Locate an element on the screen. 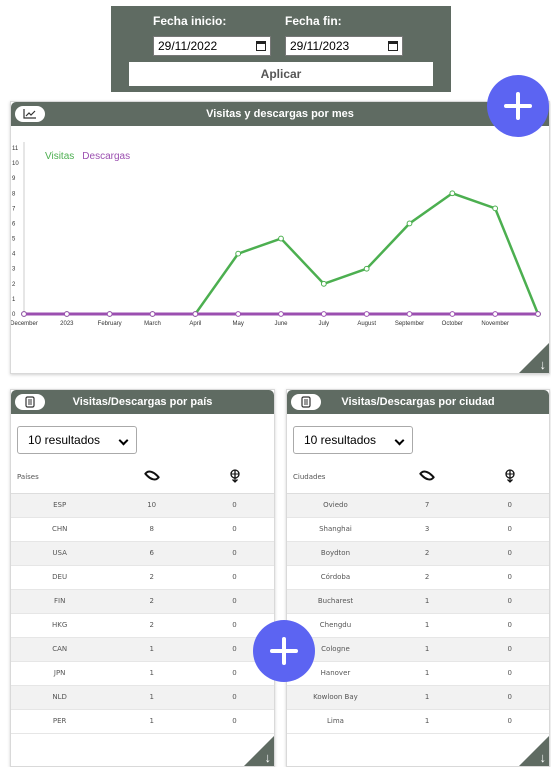  x-tick-label: 2023 is located at coordinates (67, 324).